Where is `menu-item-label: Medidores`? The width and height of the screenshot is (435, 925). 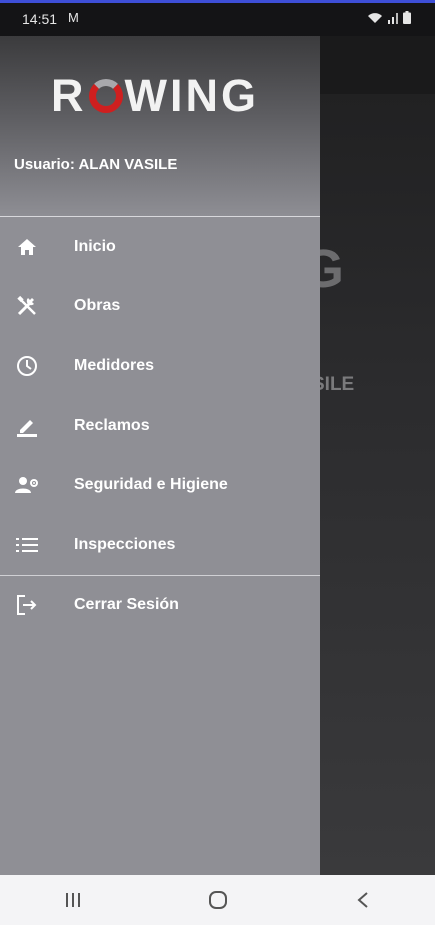 menu-item-label: Medidores is located at coordinates (114, 365).